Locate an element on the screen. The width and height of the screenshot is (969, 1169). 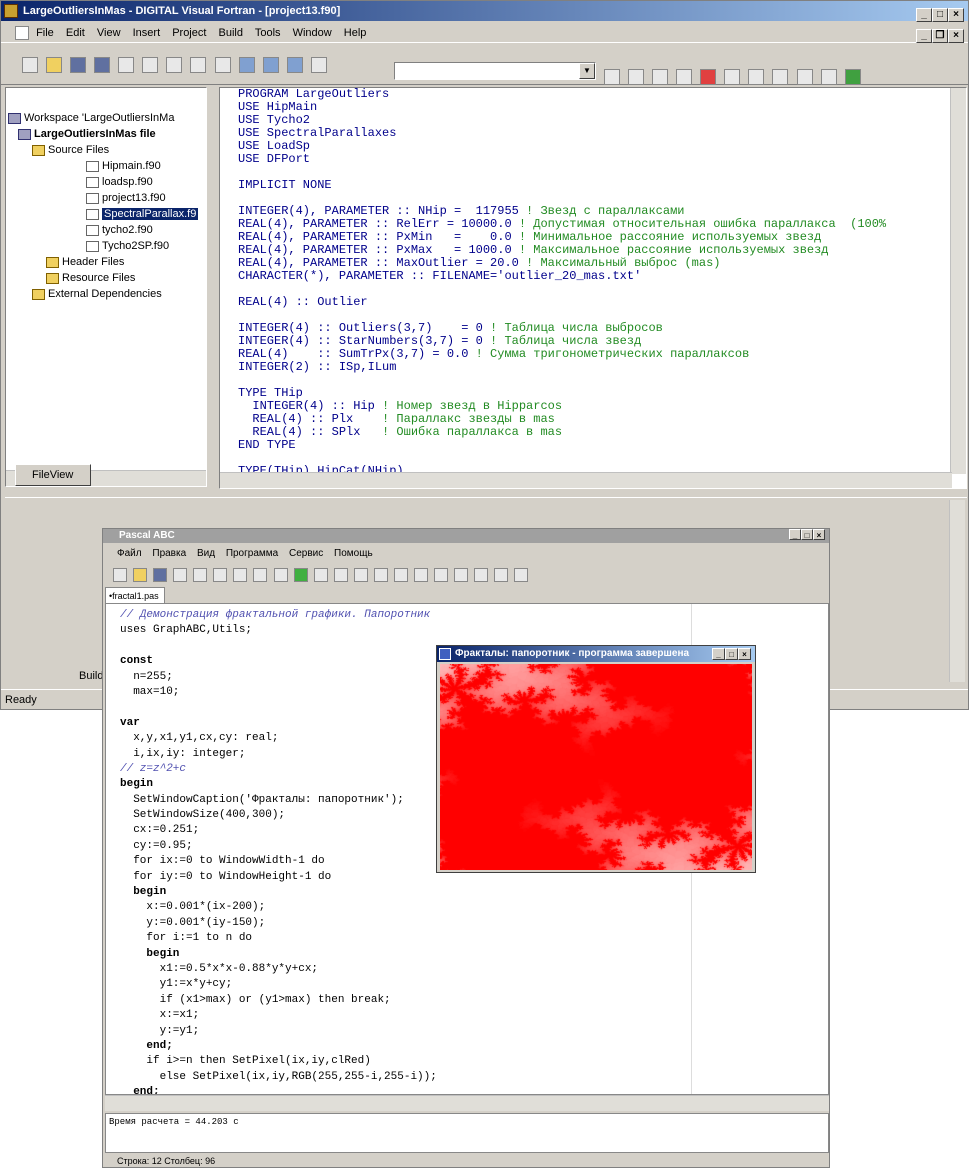
window-list-icon is located at coordinates (294, 65).